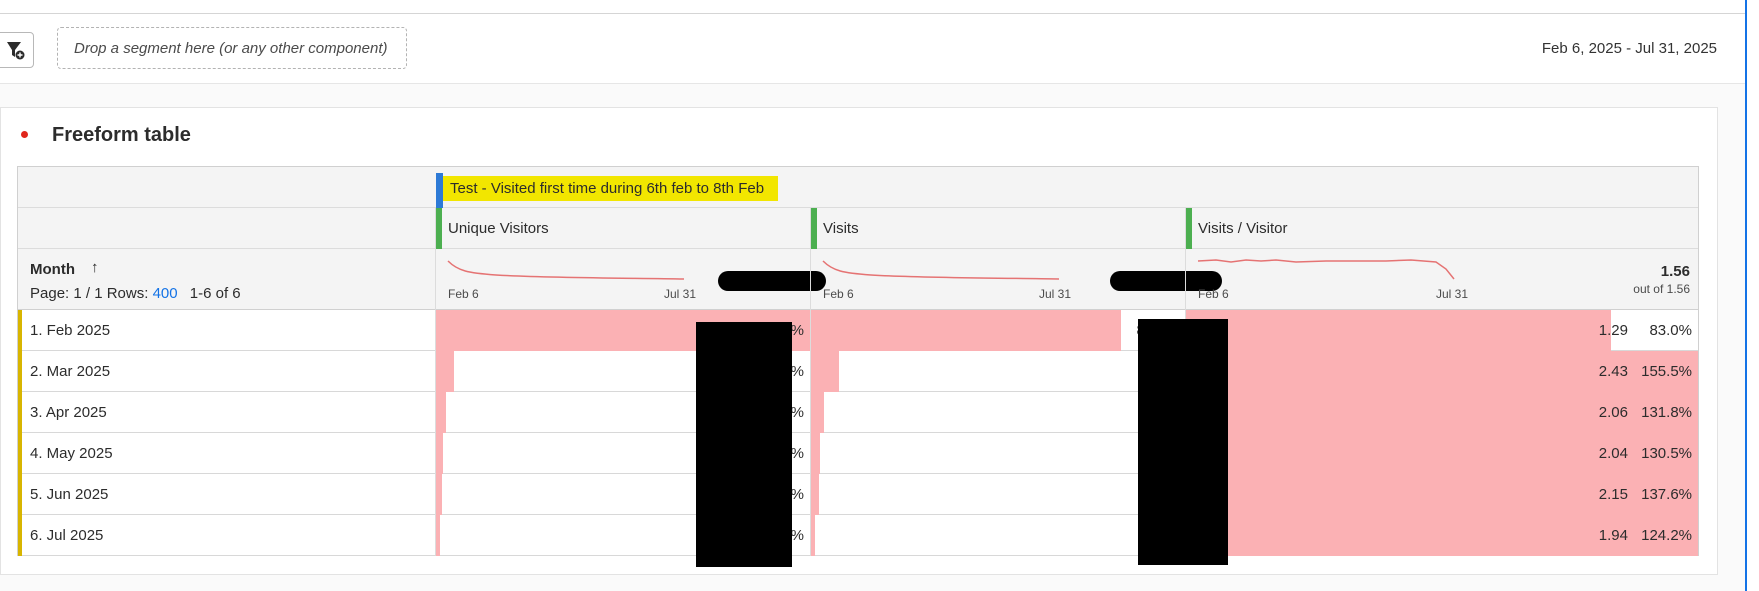 The width and height of the screenshot is (1759, 591). Describe the element at coordinates (1442, 453) in the screenshot. I see `cell-visits-per-visitor: 2.04 130.5%` at that location.